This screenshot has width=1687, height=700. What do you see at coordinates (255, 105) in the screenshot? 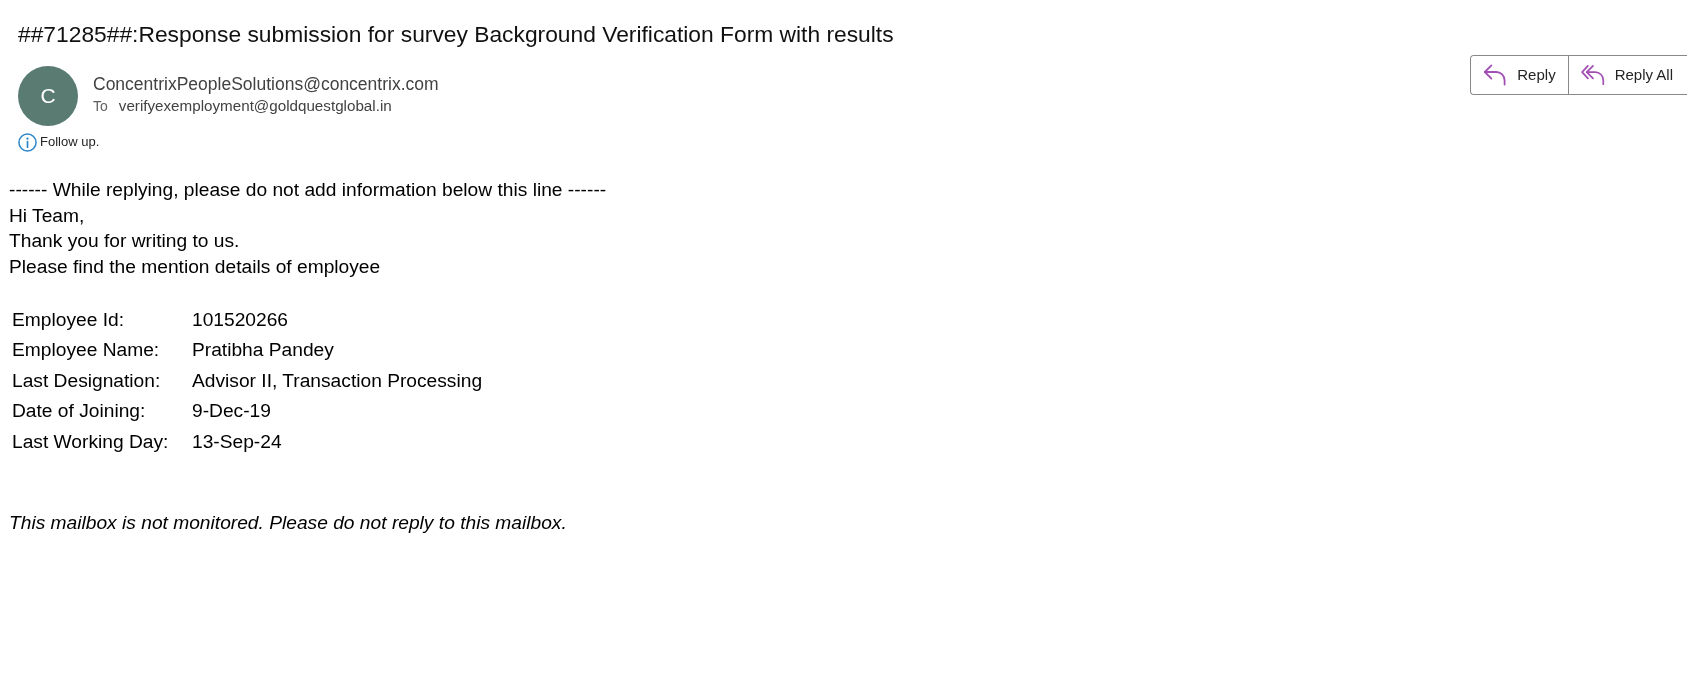
I see `recipient-address: verifyexemployment@goldquestglobal.in` at bounding box center [255, 105].